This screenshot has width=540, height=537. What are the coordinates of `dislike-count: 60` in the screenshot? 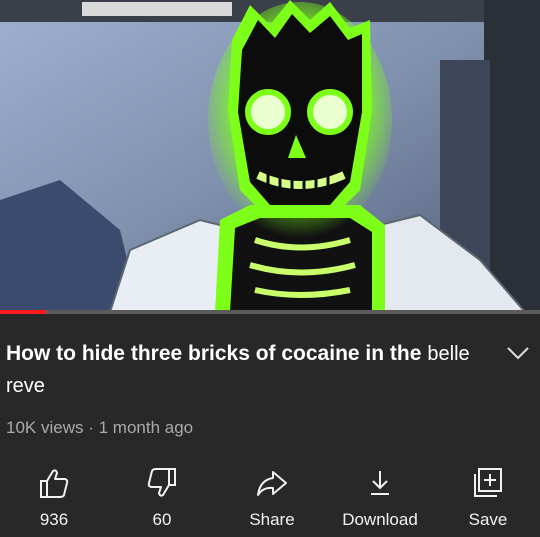 It's located at (162, 519).